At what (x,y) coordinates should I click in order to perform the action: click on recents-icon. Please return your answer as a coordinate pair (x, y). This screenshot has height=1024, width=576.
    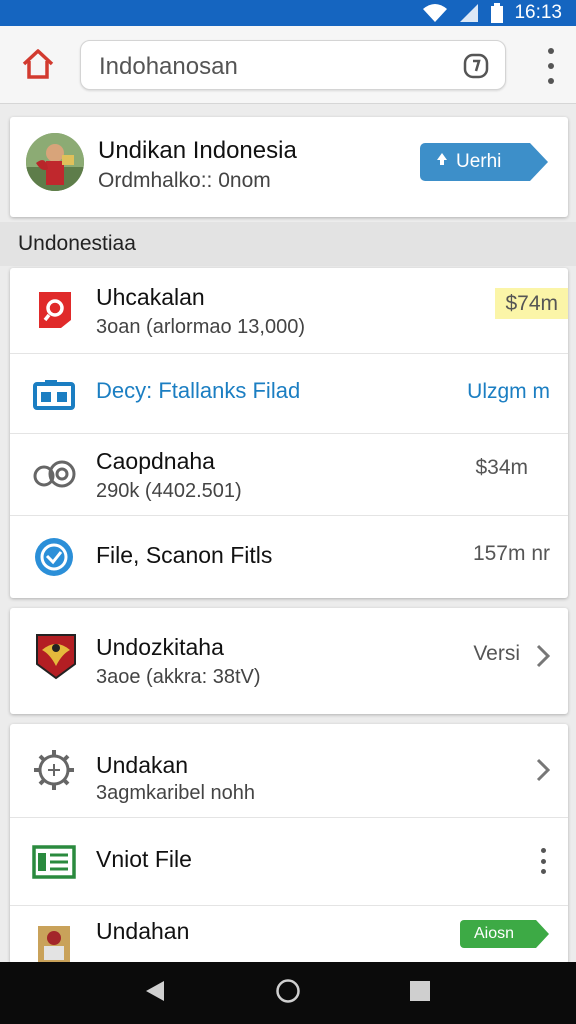
    Looking at the image, I should click on (420, 993).